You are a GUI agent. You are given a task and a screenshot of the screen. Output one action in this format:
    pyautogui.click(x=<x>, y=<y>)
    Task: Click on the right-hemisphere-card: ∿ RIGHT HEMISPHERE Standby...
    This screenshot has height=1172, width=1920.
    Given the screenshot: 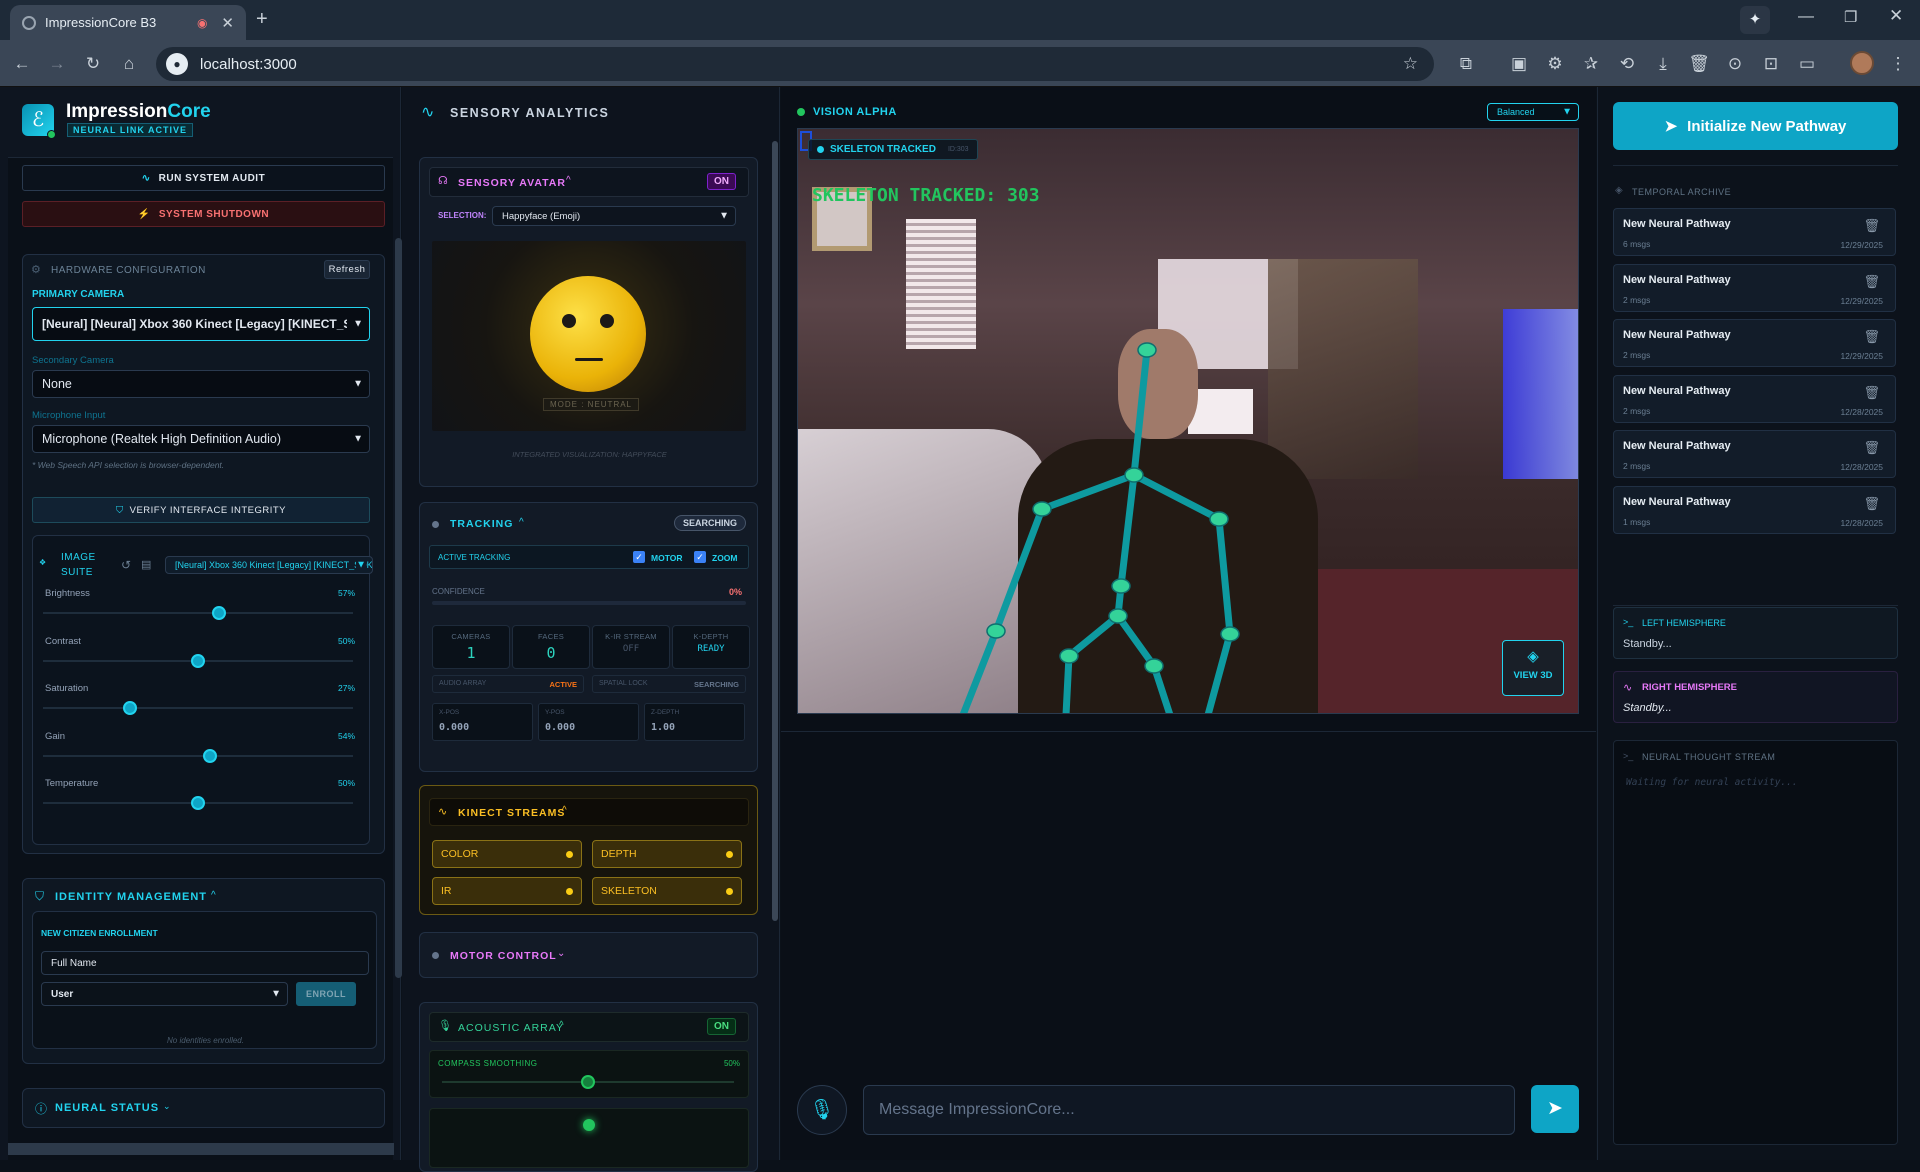 What is the action you would take?
    pyautogui.click(x=1755, y=697)
    